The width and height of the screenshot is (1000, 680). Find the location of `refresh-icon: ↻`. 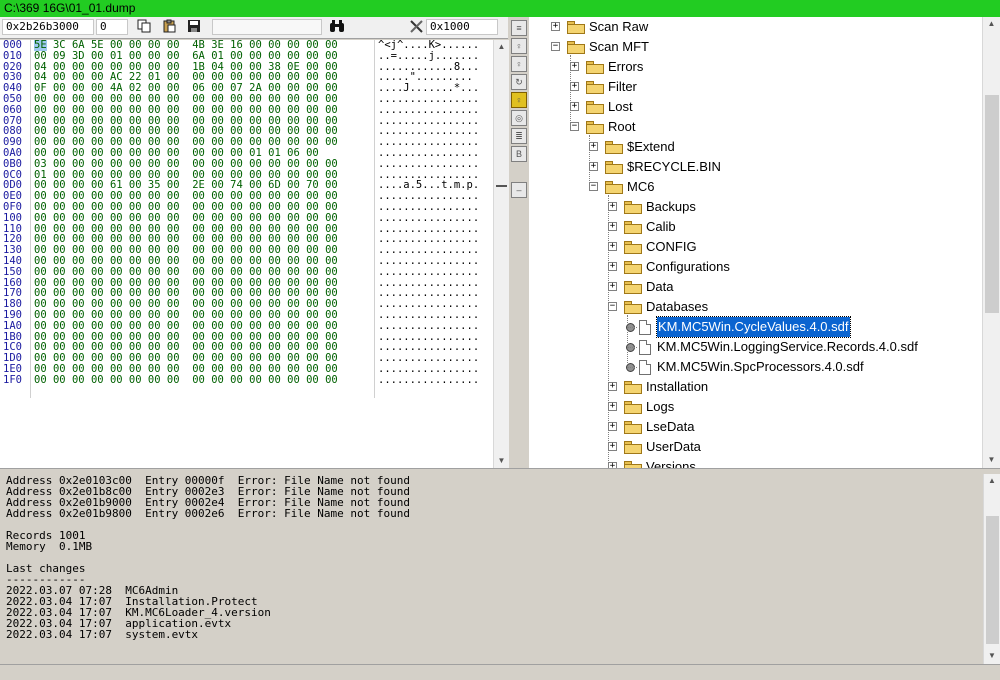

refresh-icon: ↻ is located at coordinates (519, 82).